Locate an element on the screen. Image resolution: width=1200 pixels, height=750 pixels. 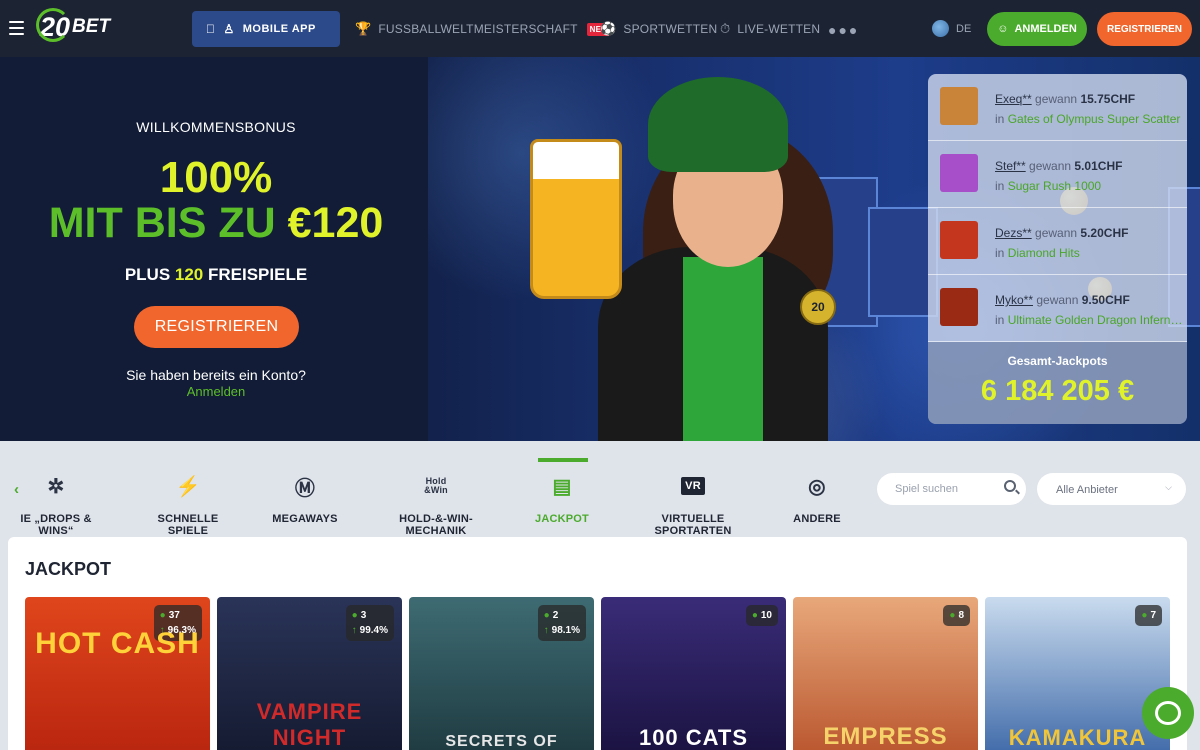
stopwatch-icon: ⏱ is located at coordinates (725, 28).